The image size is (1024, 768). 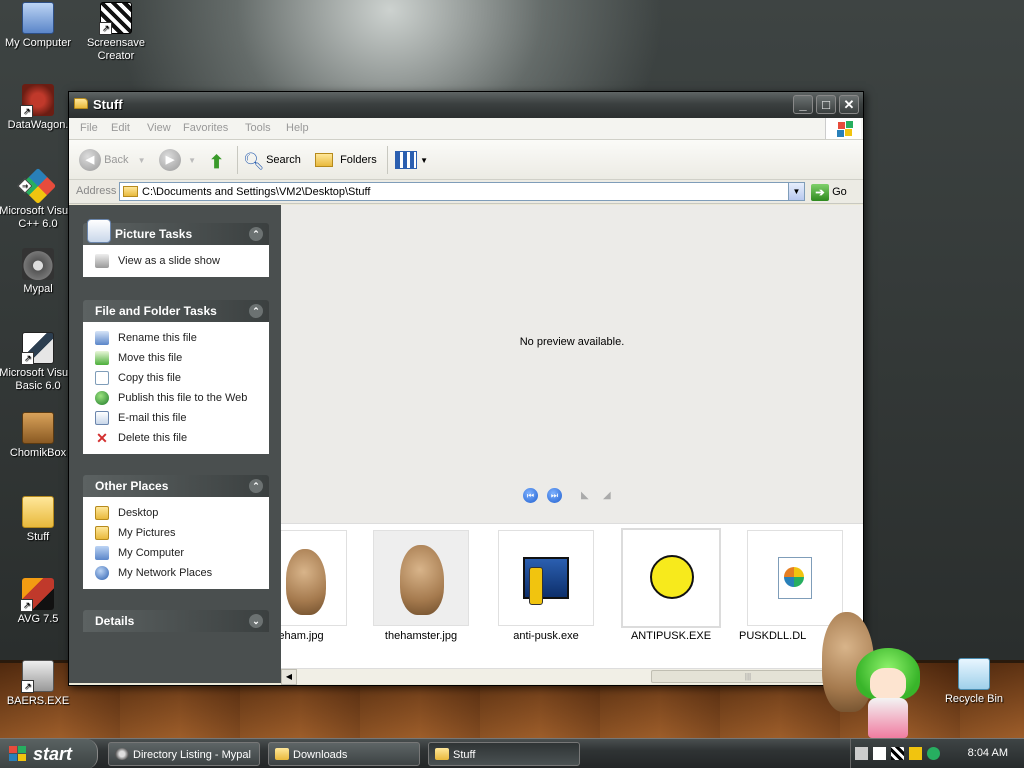 What do you see at coordinates (324, 160) in the screenshot?
I see `folders-icon` at bounding box center [324, 160].